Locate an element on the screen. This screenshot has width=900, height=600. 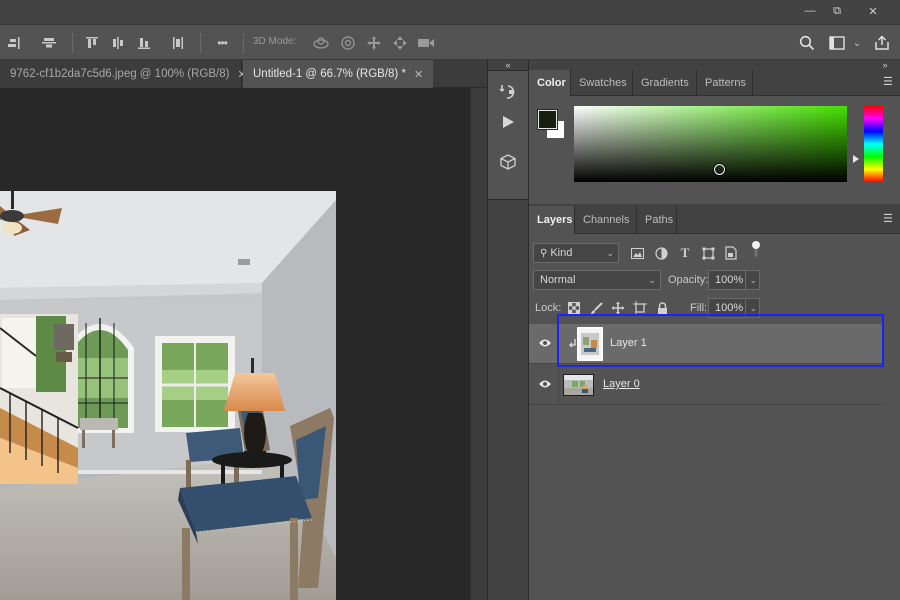
tab-patterns: Patterns is located at coordinates (725, 83).